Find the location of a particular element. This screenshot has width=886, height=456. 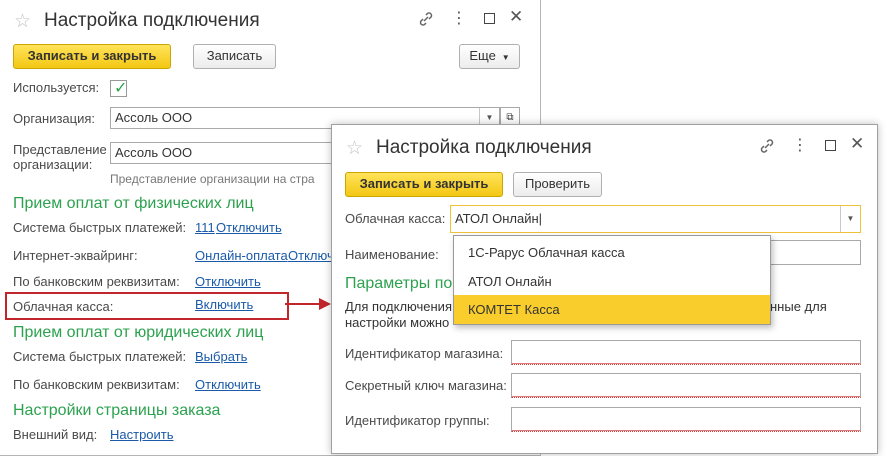

legal-fast-pay-select-link: Выбрать is located at coordinates (221, 356).